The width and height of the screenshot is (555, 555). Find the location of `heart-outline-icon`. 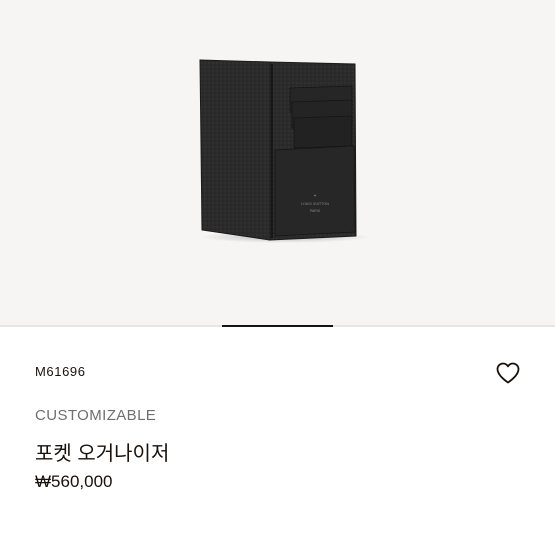

heart-outline-icon is located at coordinates (508, 373).